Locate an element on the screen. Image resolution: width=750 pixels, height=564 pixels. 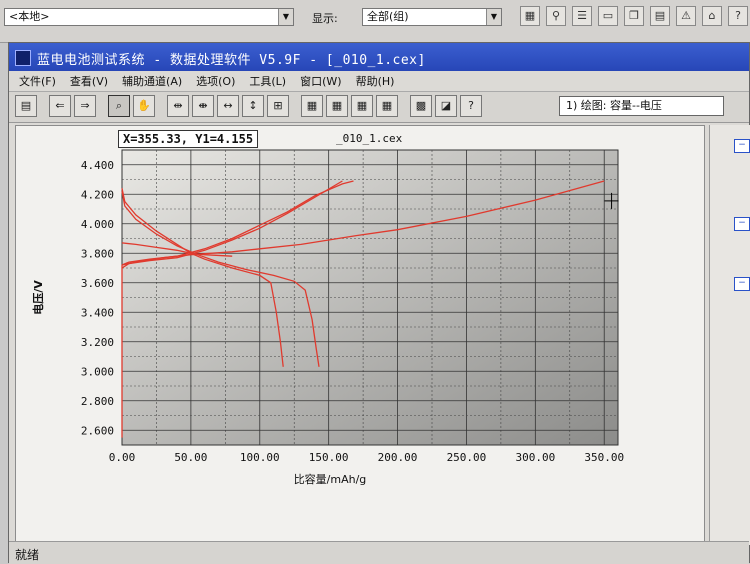
y-tick-label: 3.800 is located at coordinates (97, 253).